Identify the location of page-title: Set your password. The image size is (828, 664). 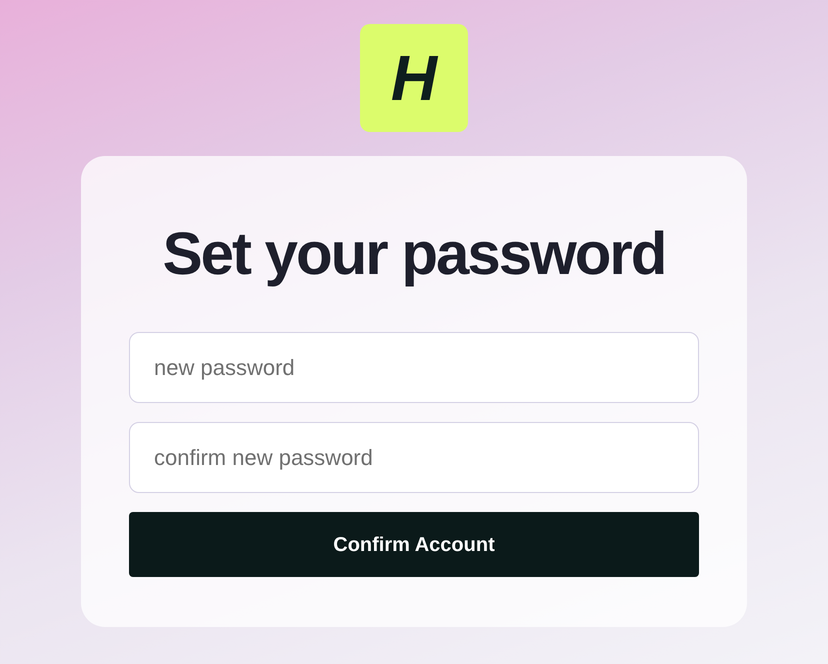
(414, 254).